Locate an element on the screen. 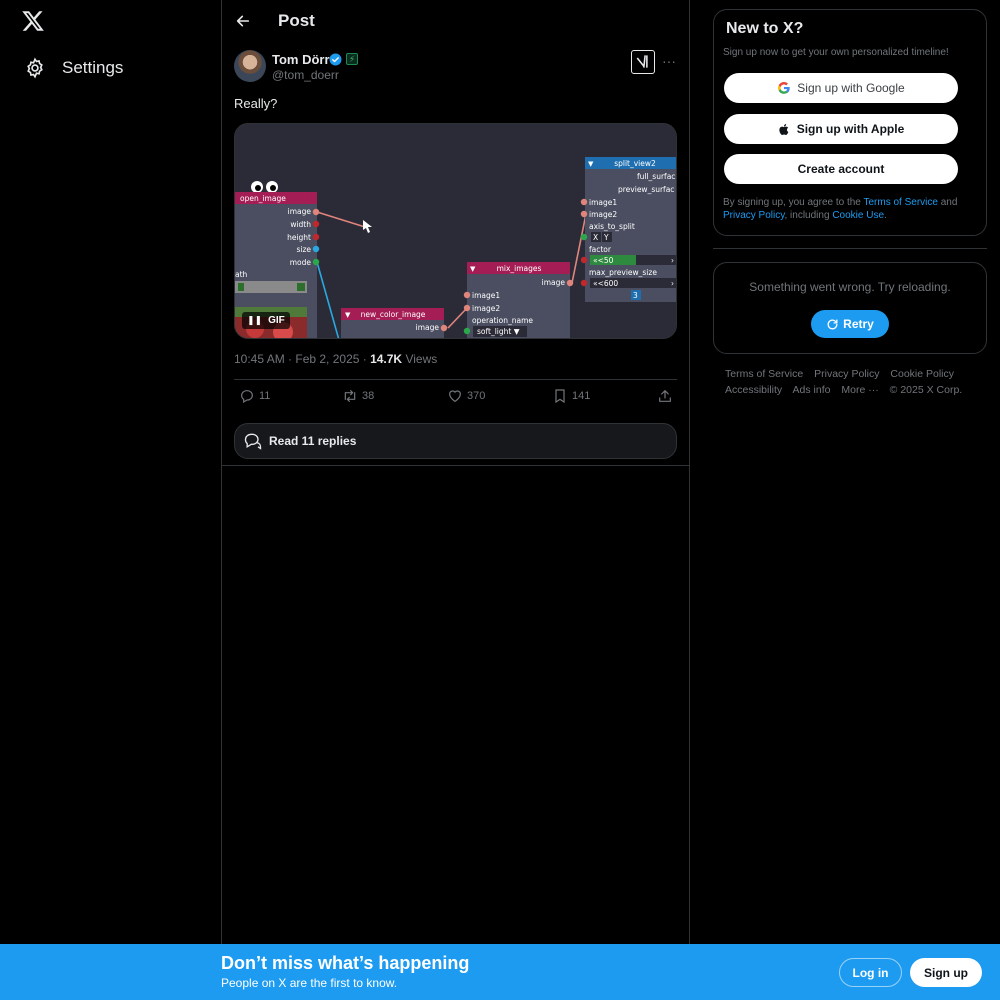  post-header: Post is located at coordinates (455, 21).